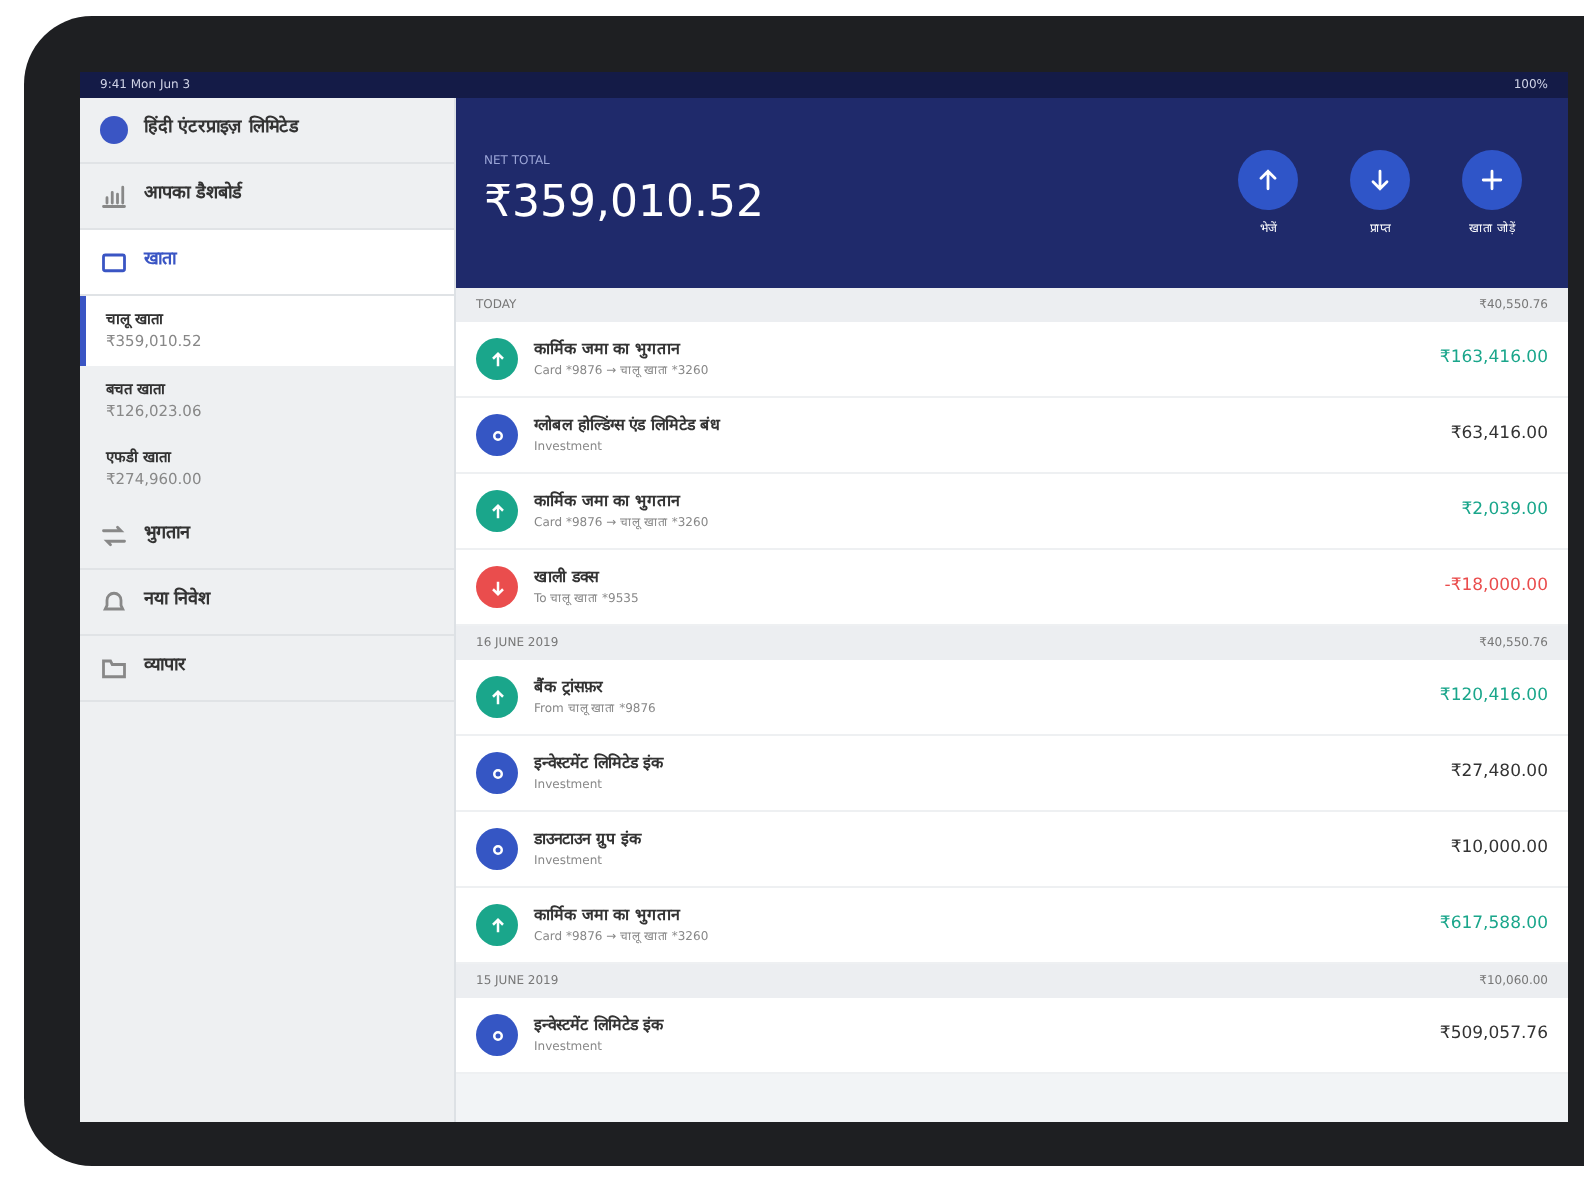 This screenshot has height=1182, width=1584. What do you see at coordinates (267, 263) in the screenshot?
I see `sidebar-item: खाता` at bounding box center [267, 263].